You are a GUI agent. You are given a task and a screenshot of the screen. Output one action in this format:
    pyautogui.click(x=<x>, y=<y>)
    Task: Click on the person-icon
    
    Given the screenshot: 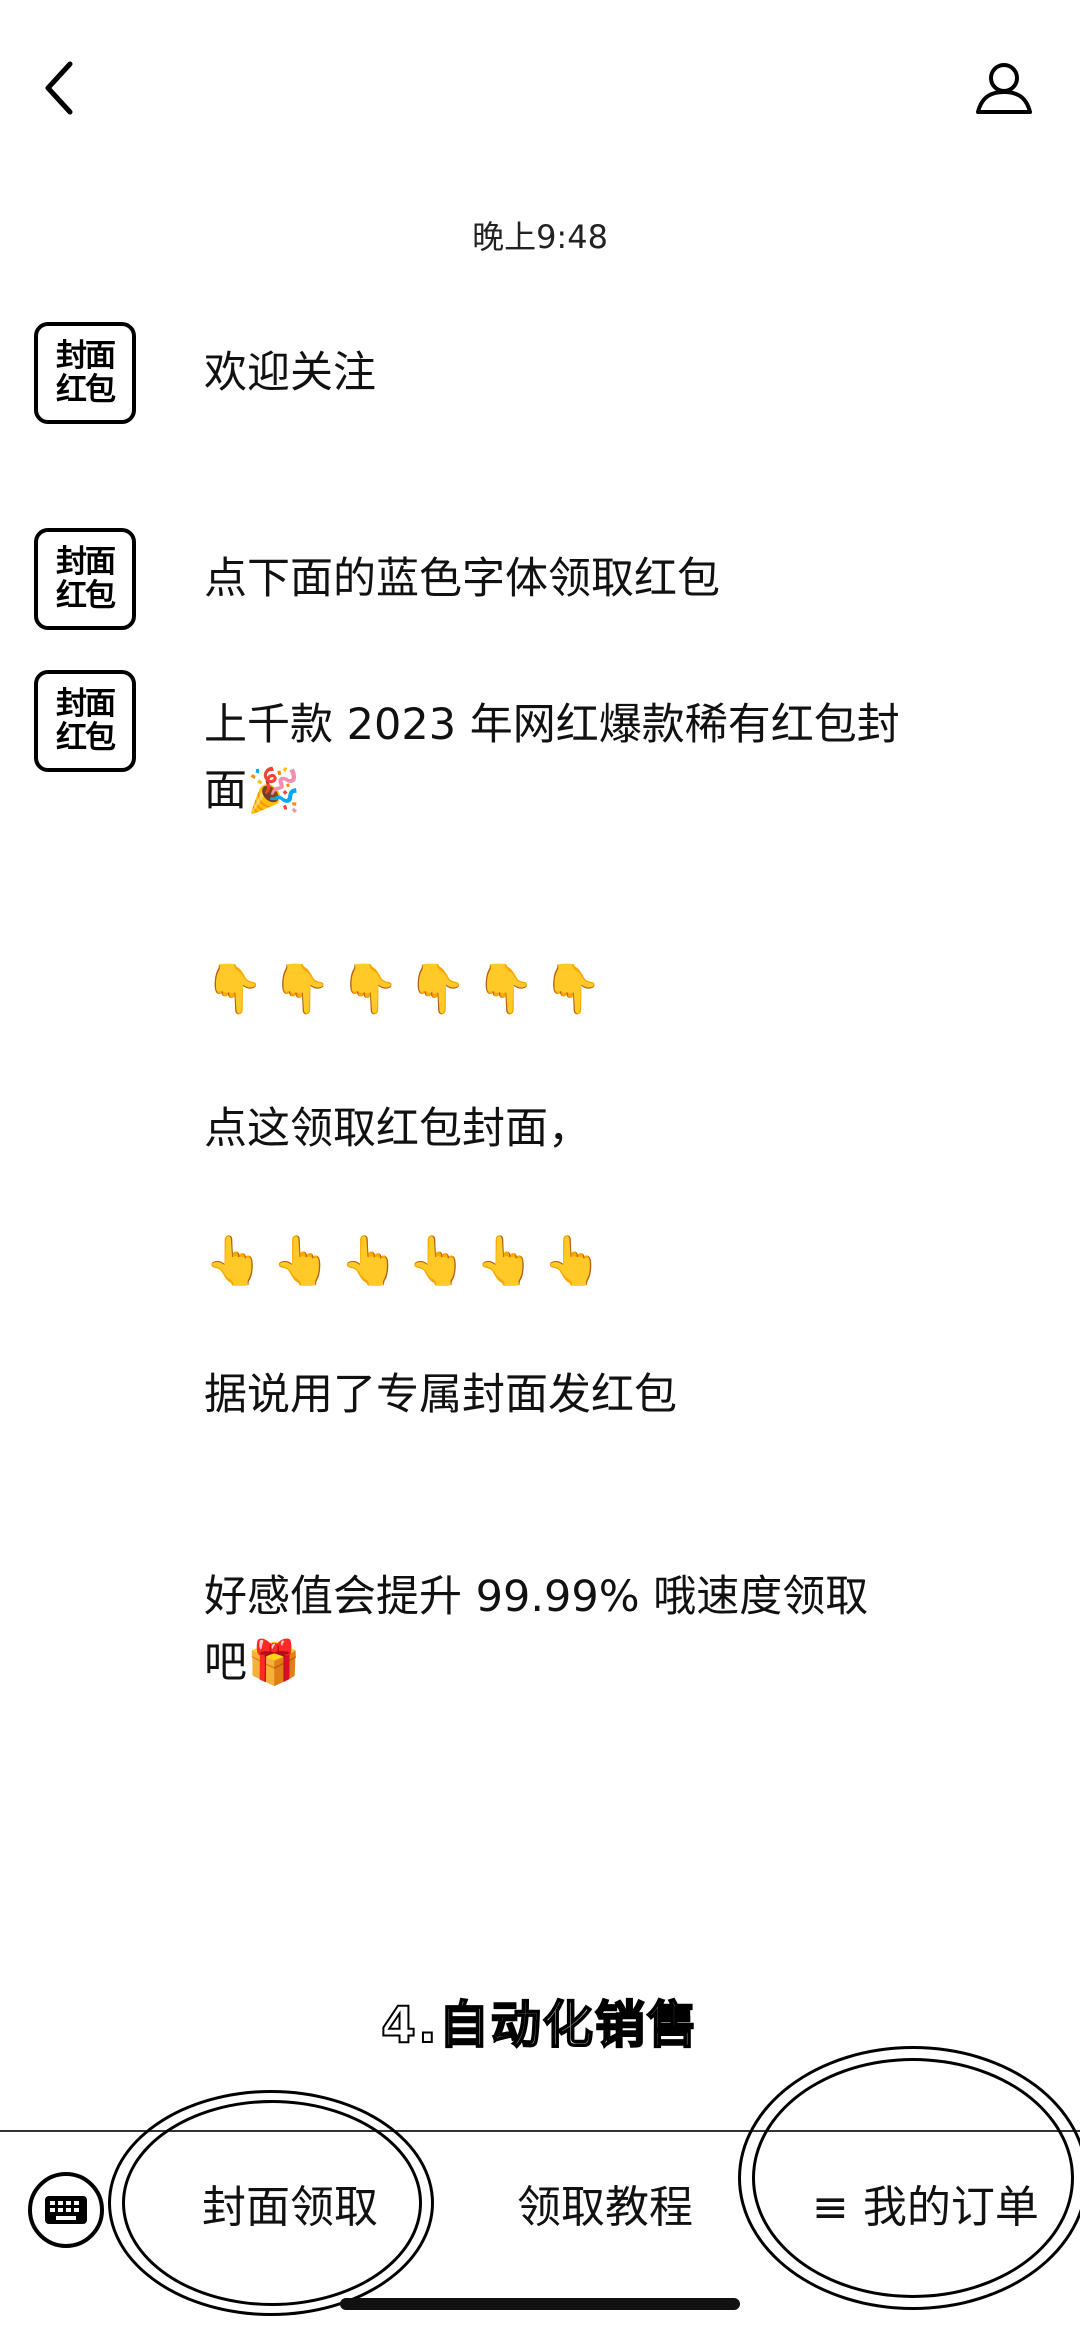 What is the action you would take?
    pyautogui.click(x=1004, y=88)
    